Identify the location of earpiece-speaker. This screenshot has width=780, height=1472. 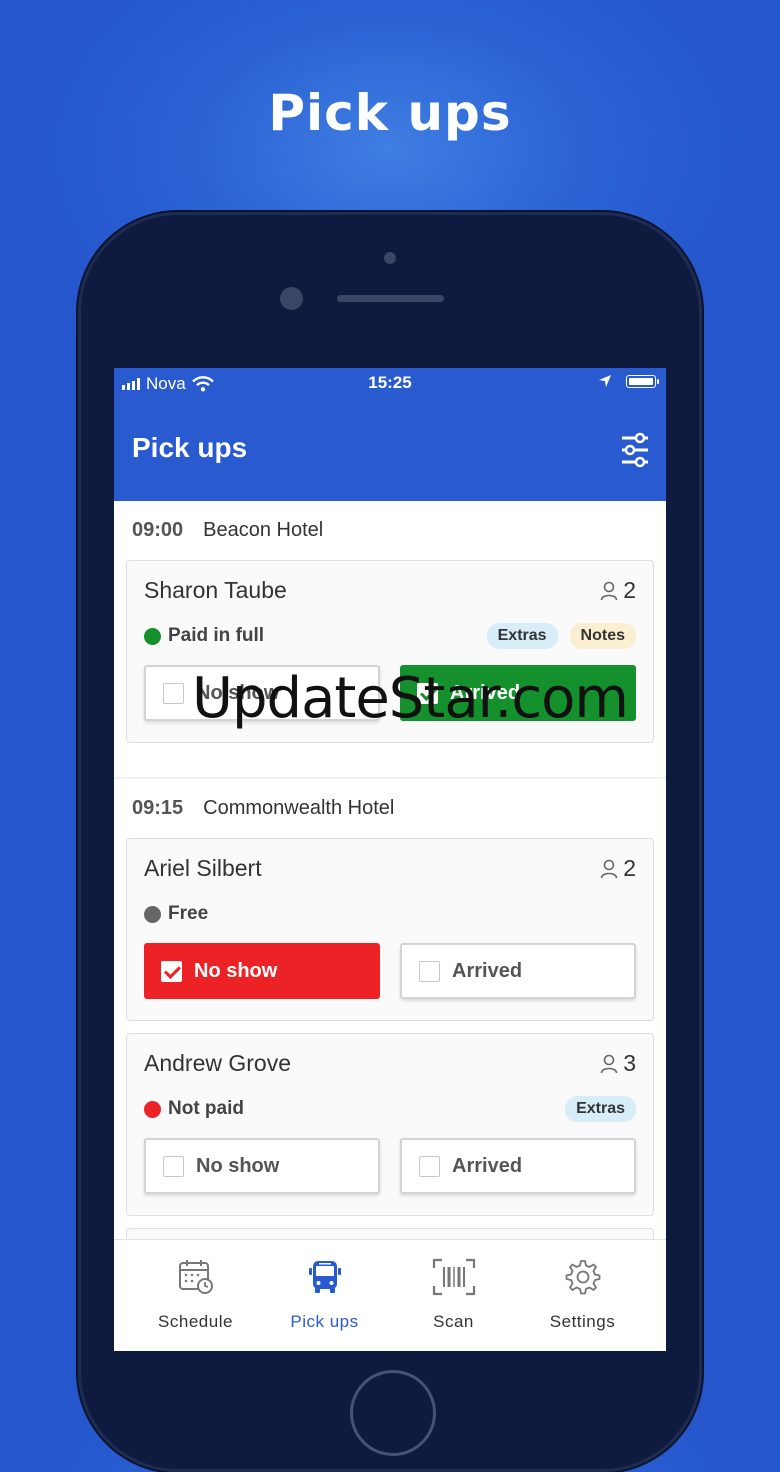
(390, 298).